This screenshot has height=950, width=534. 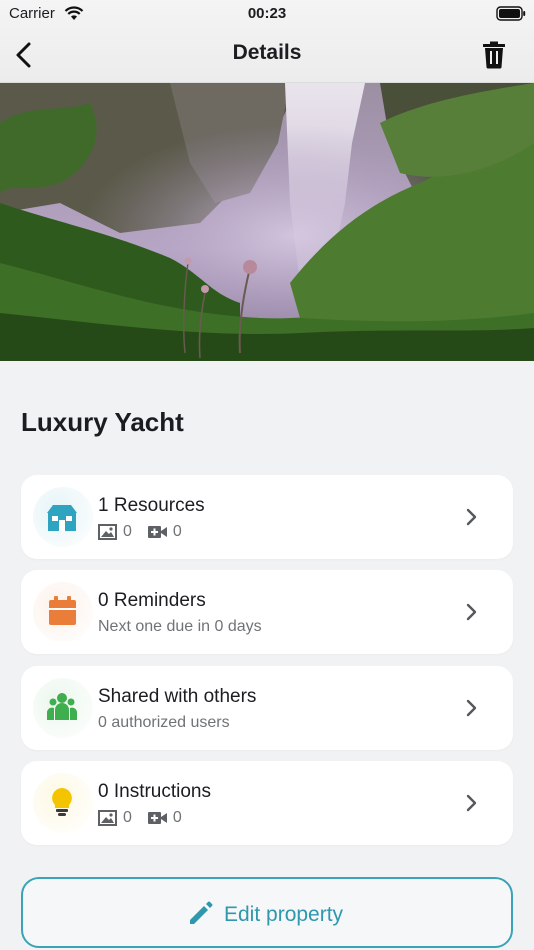 I want to click on property-name: Luxury Yacht, so click(x=102, y=422).